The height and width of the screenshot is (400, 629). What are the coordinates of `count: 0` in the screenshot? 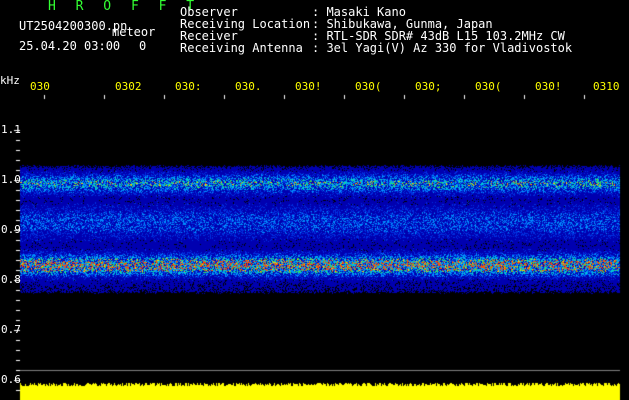 It's located at (143, 46).